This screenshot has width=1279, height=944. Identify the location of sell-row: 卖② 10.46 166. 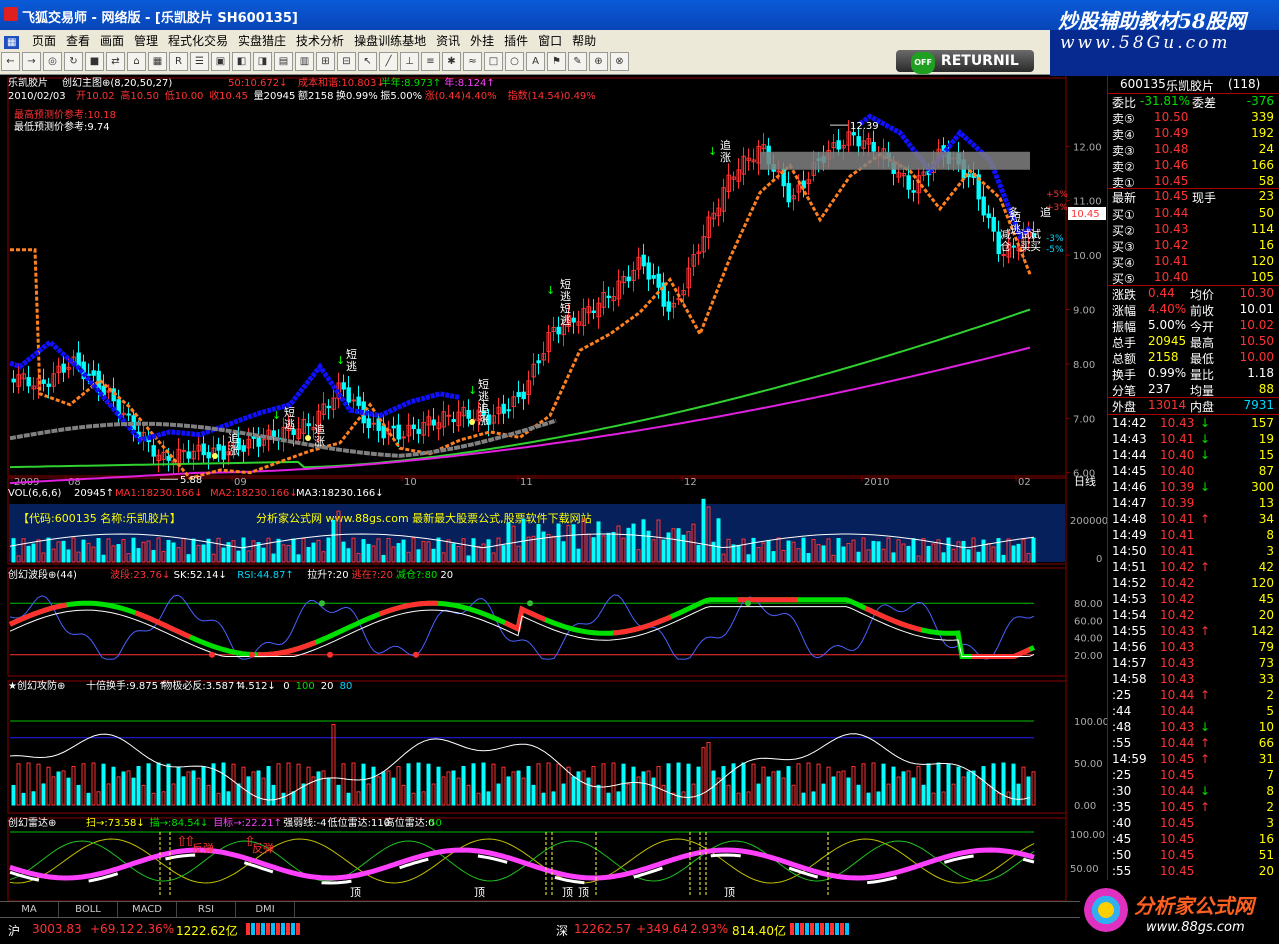
(1194, 166).